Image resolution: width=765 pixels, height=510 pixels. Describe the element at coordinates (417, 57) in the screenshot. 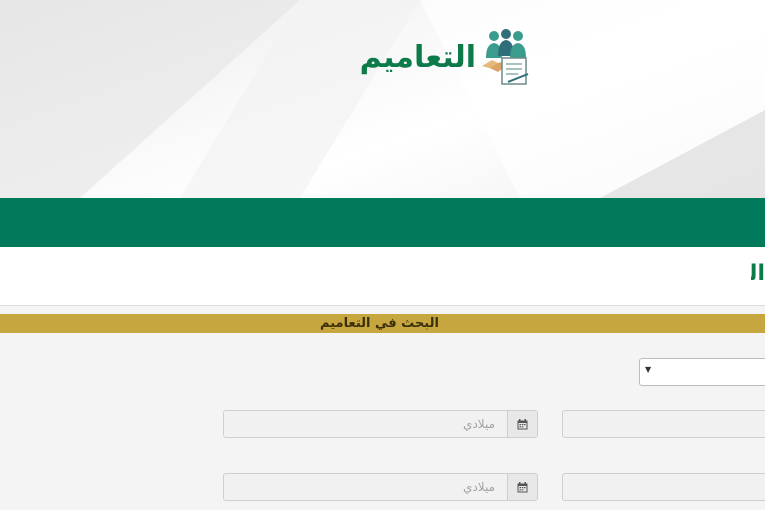

I see `logo-text: التعاميم` at that location.